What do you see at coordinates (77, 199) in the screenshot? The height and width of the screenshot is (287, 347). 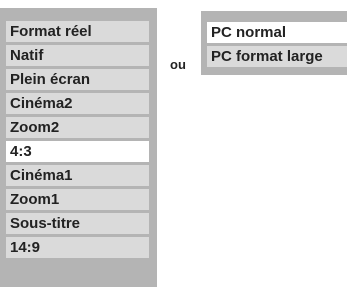 I see `menu-item-zoom1: Zoom1` at bounding box center [77, 199].